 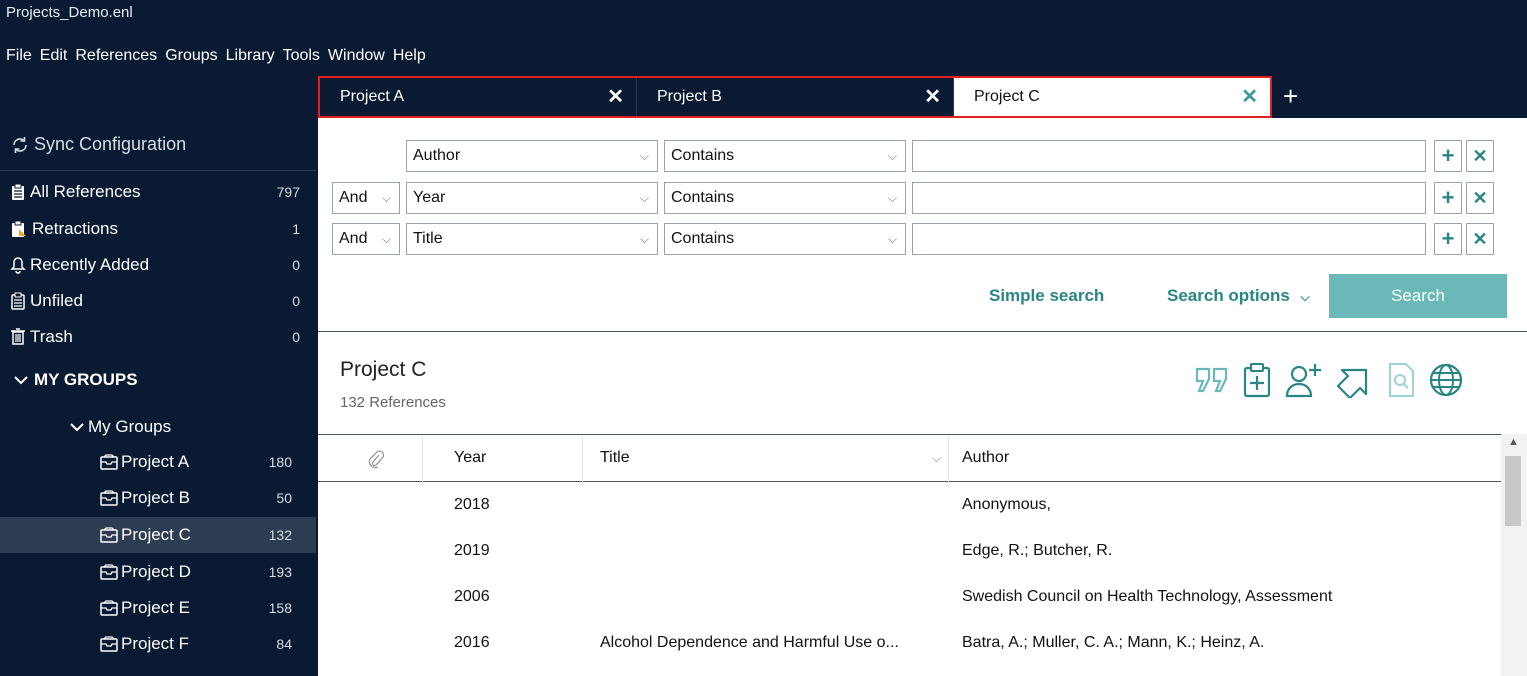 What do you see at coordinates (191, 56) in the screenshot?
I see `menu-groups: Groups` at bounding box center [191, 56].